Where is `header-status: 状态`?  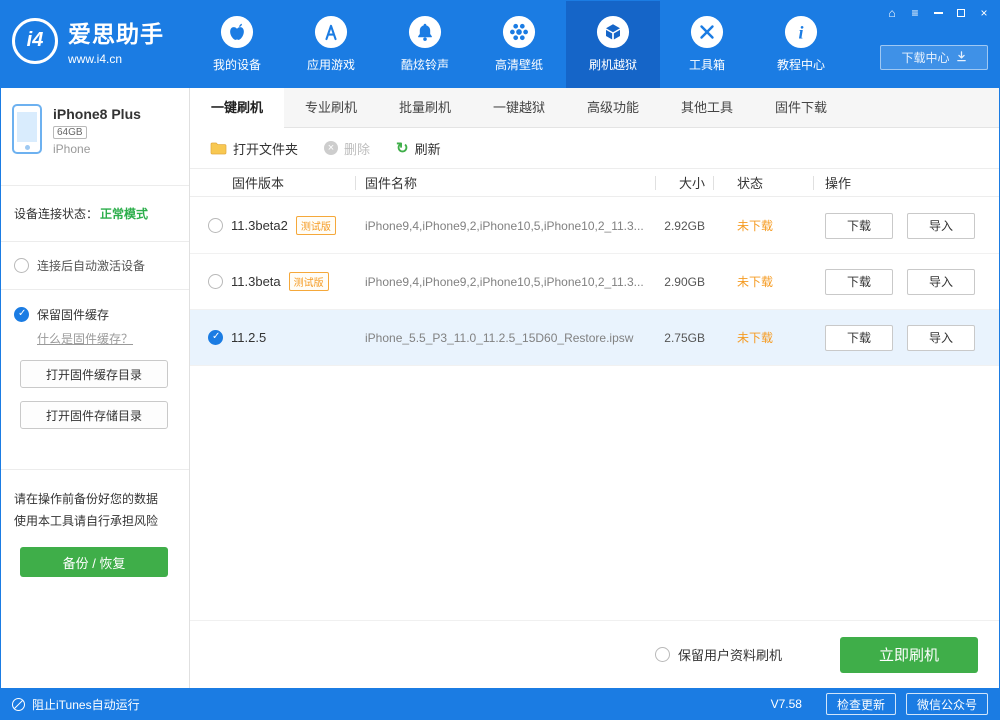 header-status: 状态 is located at coordinates (763, 182).